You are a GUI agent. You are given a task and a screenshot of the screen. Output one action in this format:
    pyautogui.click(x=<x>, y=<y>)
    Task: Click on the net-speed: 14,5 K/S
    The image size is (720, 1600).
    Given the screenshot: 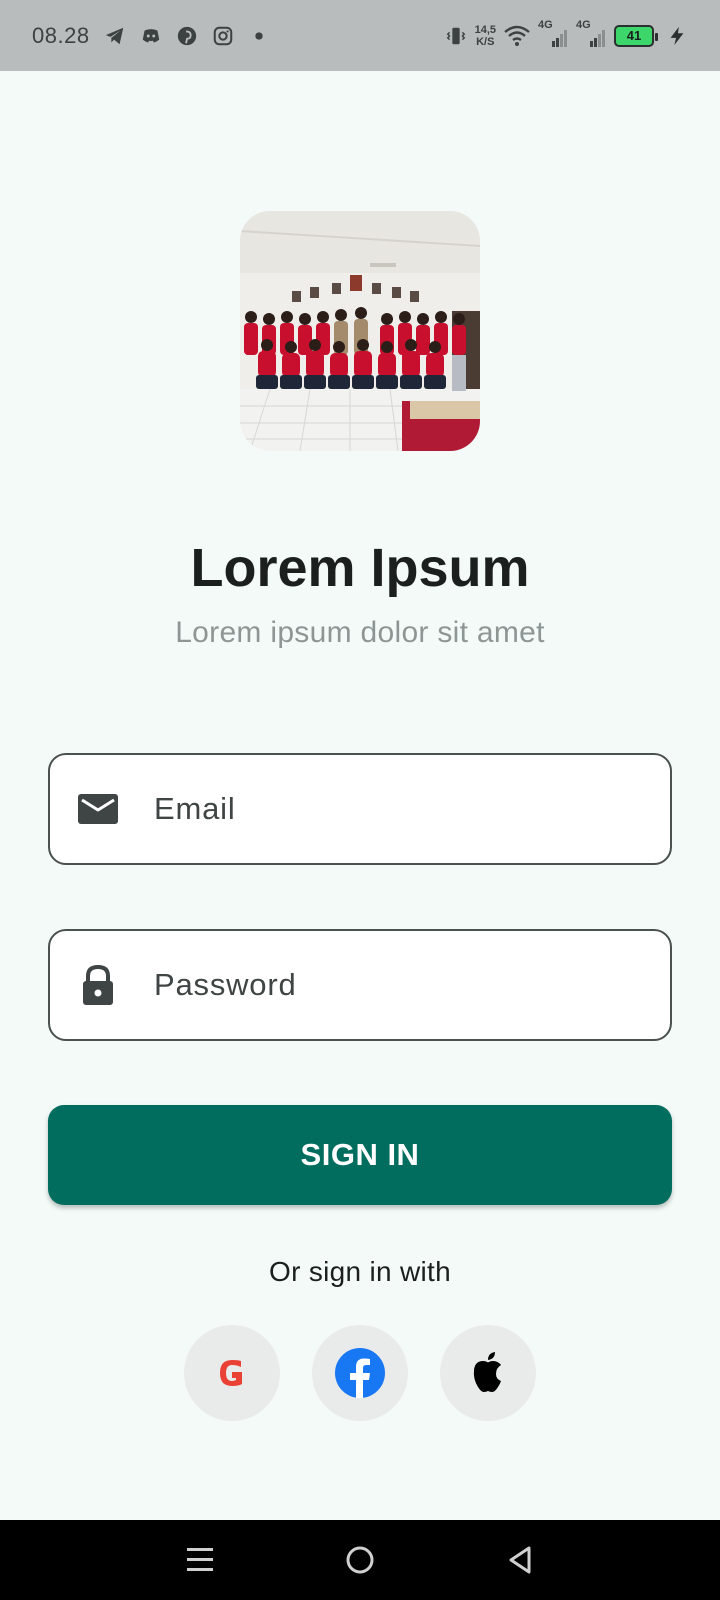 What is the action you would take?
    pyautogui.click(x=485, y=36)
    